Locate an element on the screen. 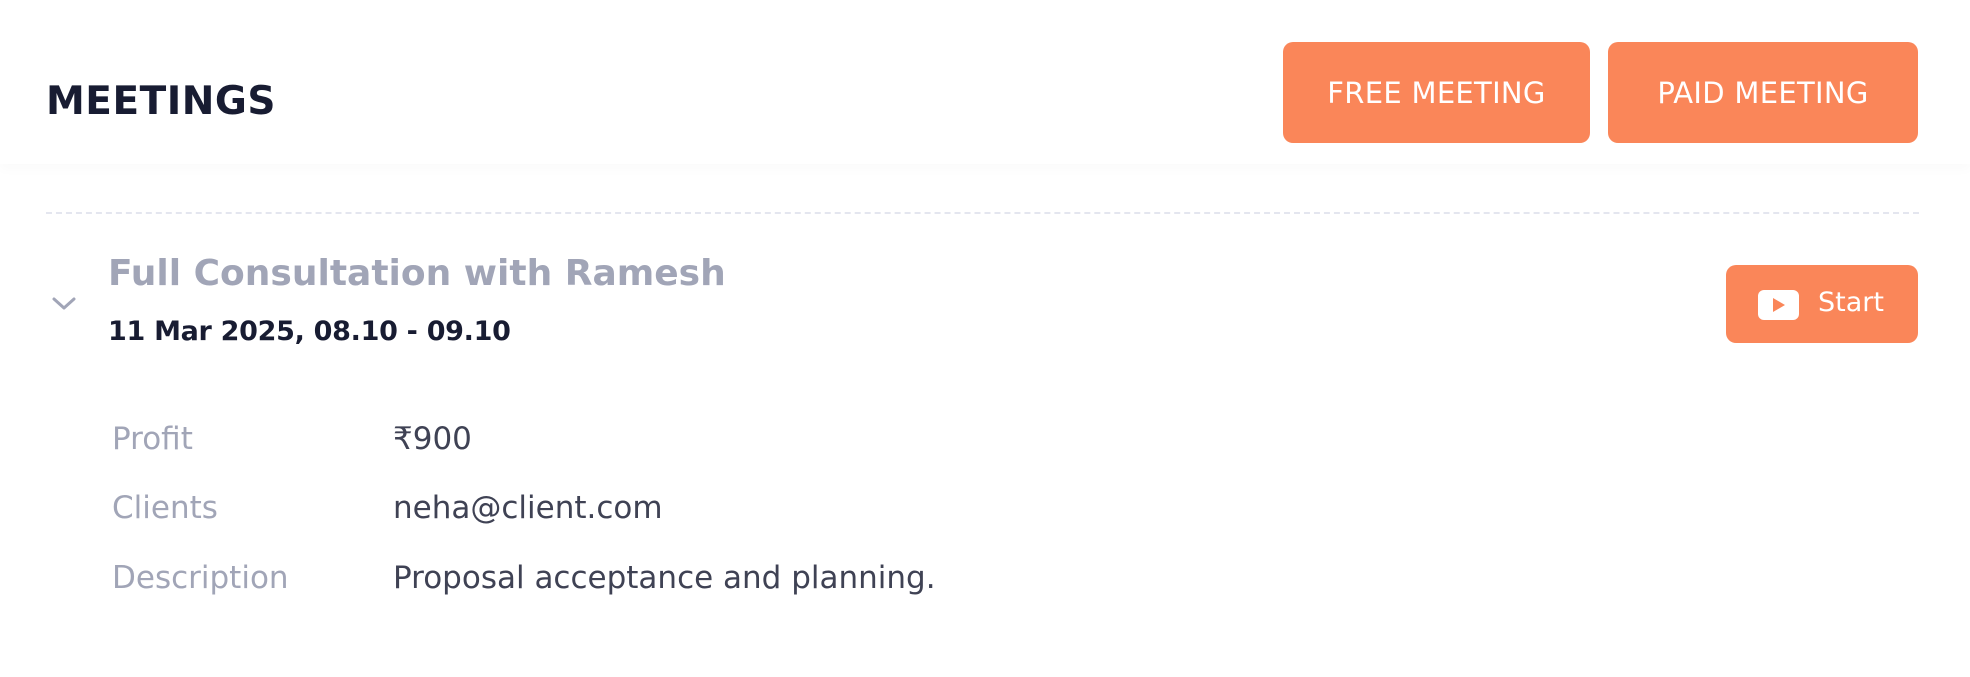 The height and width of the screenshot is (677, 1970). chevron-down-icon is located at coordinates (64, 304).